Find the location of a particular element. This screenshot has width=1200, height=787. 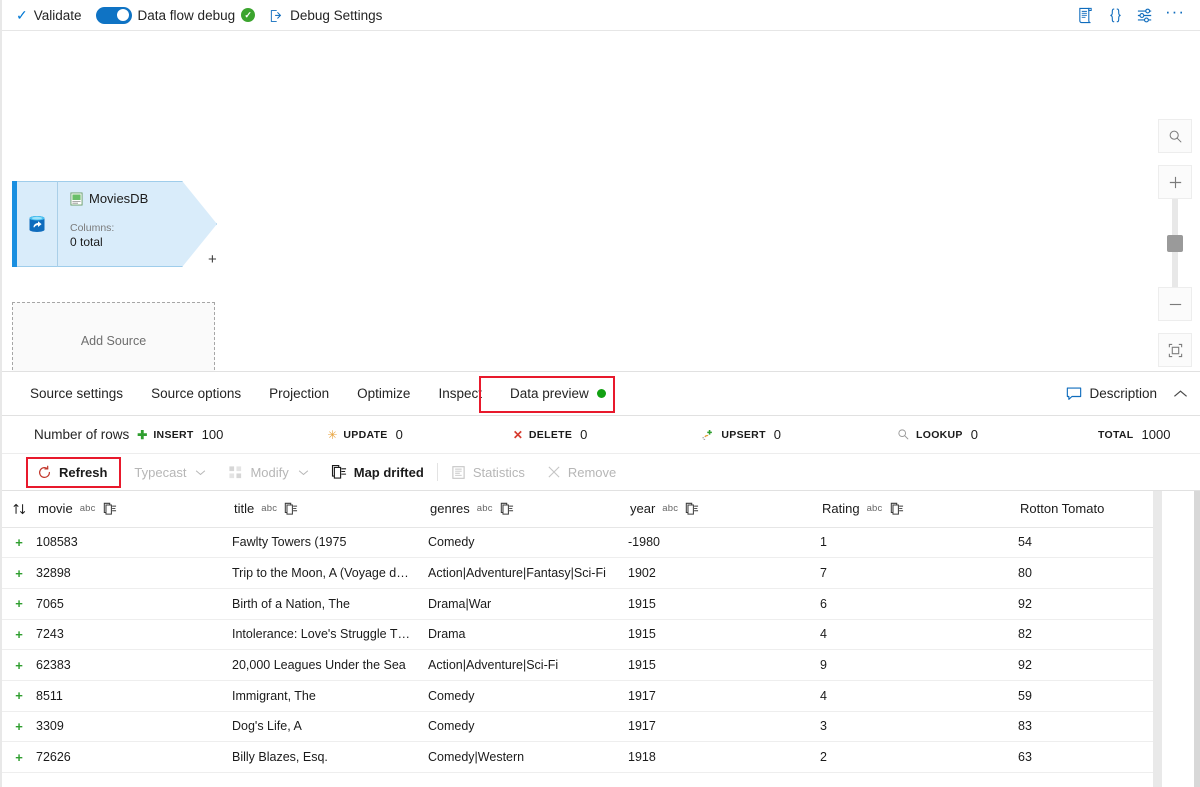

data-flow-debug-group: Data flow debug ✓ is located at coordinates (175, 15).